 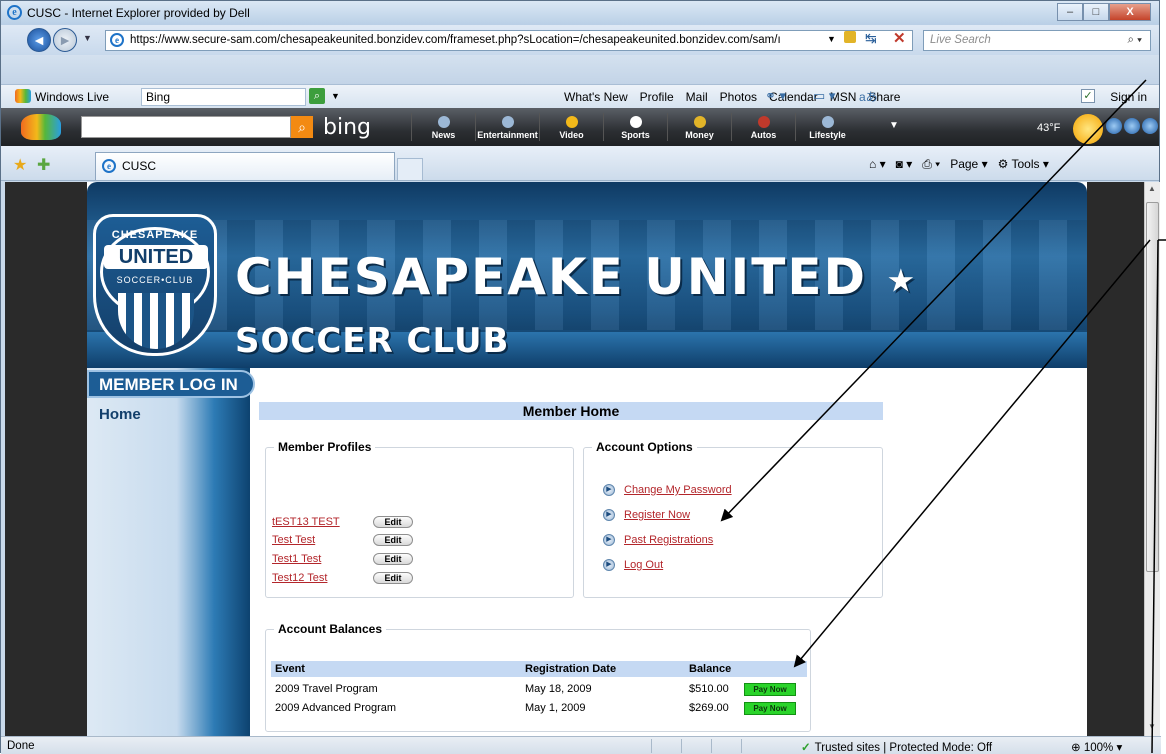 I want to click on stop-icon: ✕, so click(x=899, y=38).